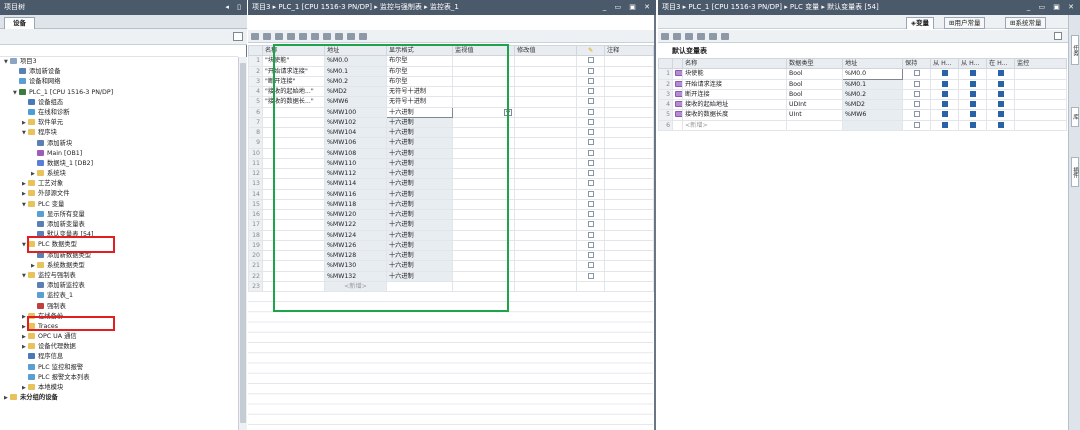 The image size is (1080, 430). What do you see at coordinates (119, 368) in the screenshot?
I see `tree-item: PLC 监控和报警` at bounding box center [119, 368].